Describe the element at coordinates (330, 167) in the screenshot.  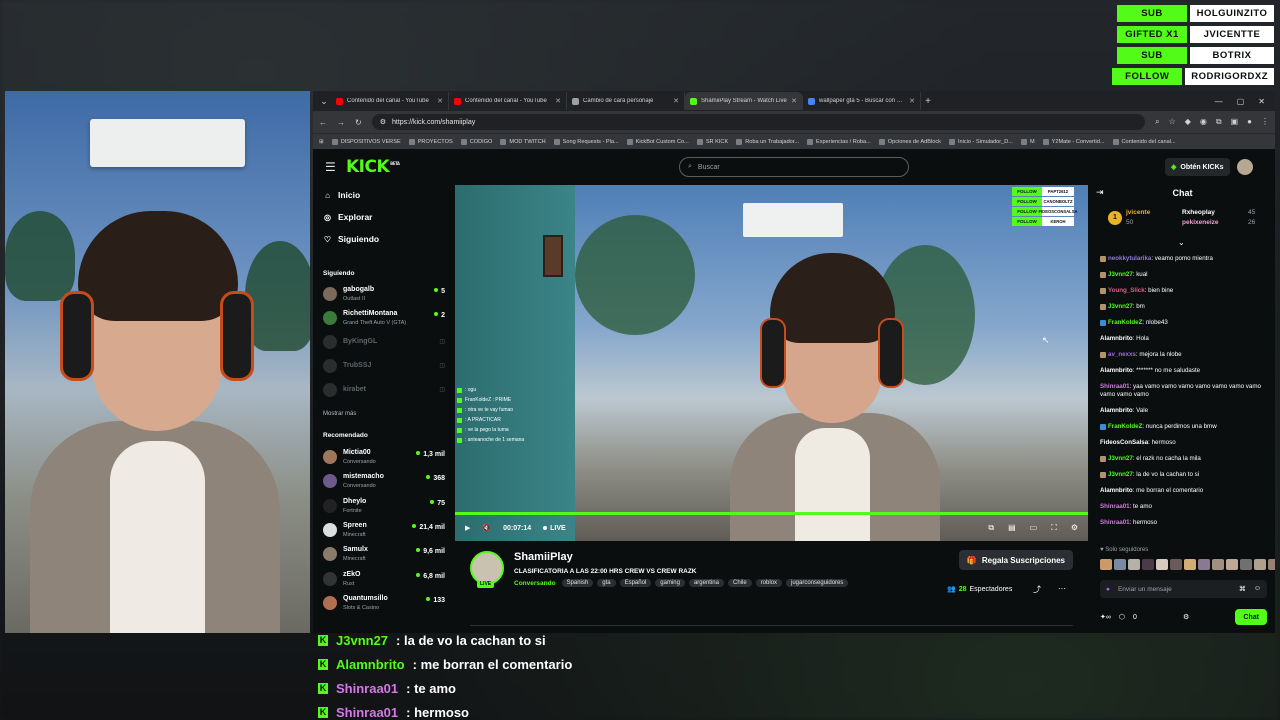
I see `hamburger-menu-icon: ☰` at that location.